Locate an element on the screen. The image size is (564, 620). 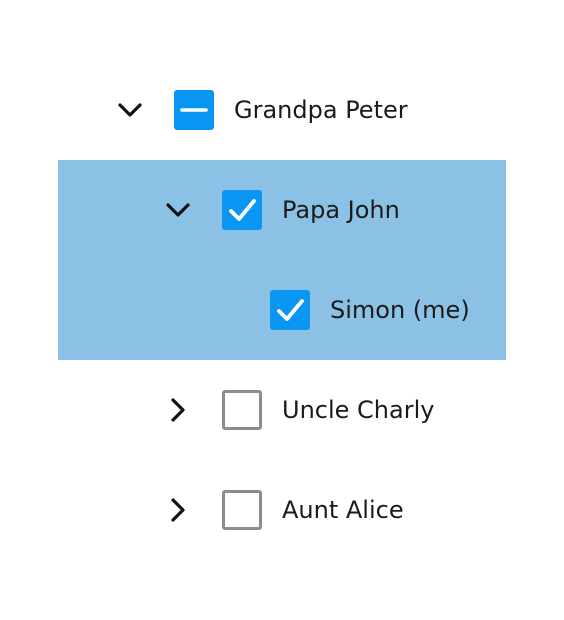
checkbox-papa-john is located at coordinates (242, 210).